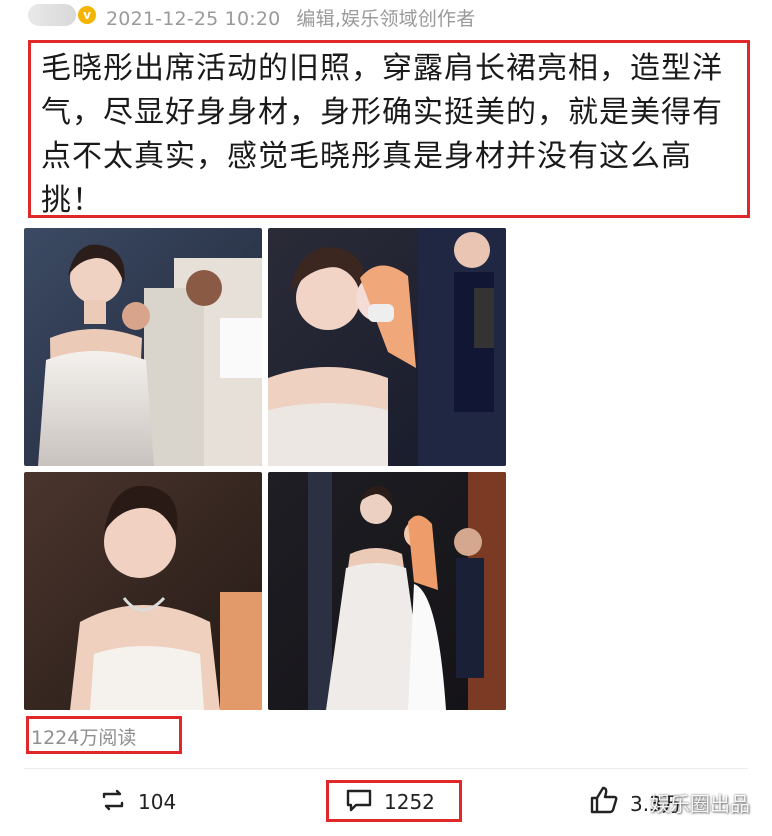 The width and height of the screenshot is (772, 836). I want to click on thumbs-up-icon, so click(604, 802).